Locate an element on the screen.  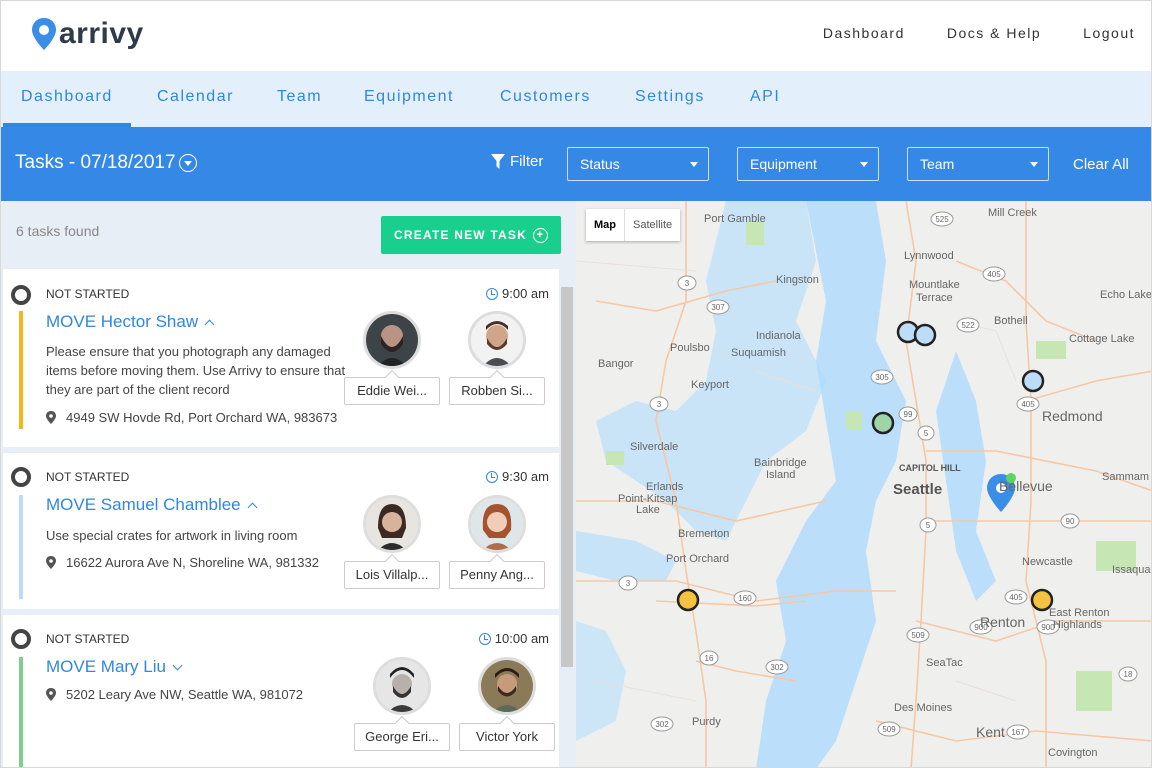
task-time-text: 9:00 am is located at coordinates (525, 293).